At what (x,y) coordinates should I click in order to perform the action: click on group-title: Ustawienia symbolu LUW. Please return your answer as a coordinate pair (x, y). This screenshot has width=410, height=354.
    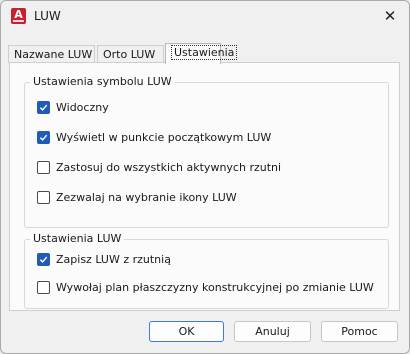
    Looking at the image, I should click on (102, 81).